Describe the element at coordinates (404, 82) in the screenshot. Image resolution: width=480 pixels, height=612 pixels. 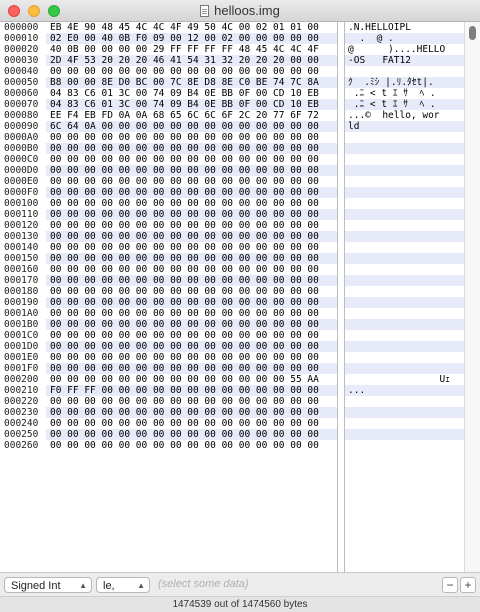
I see `ascii-row: ｸ .ﾐｼ |.ﾘ.ﾀｾt|.` at that location.